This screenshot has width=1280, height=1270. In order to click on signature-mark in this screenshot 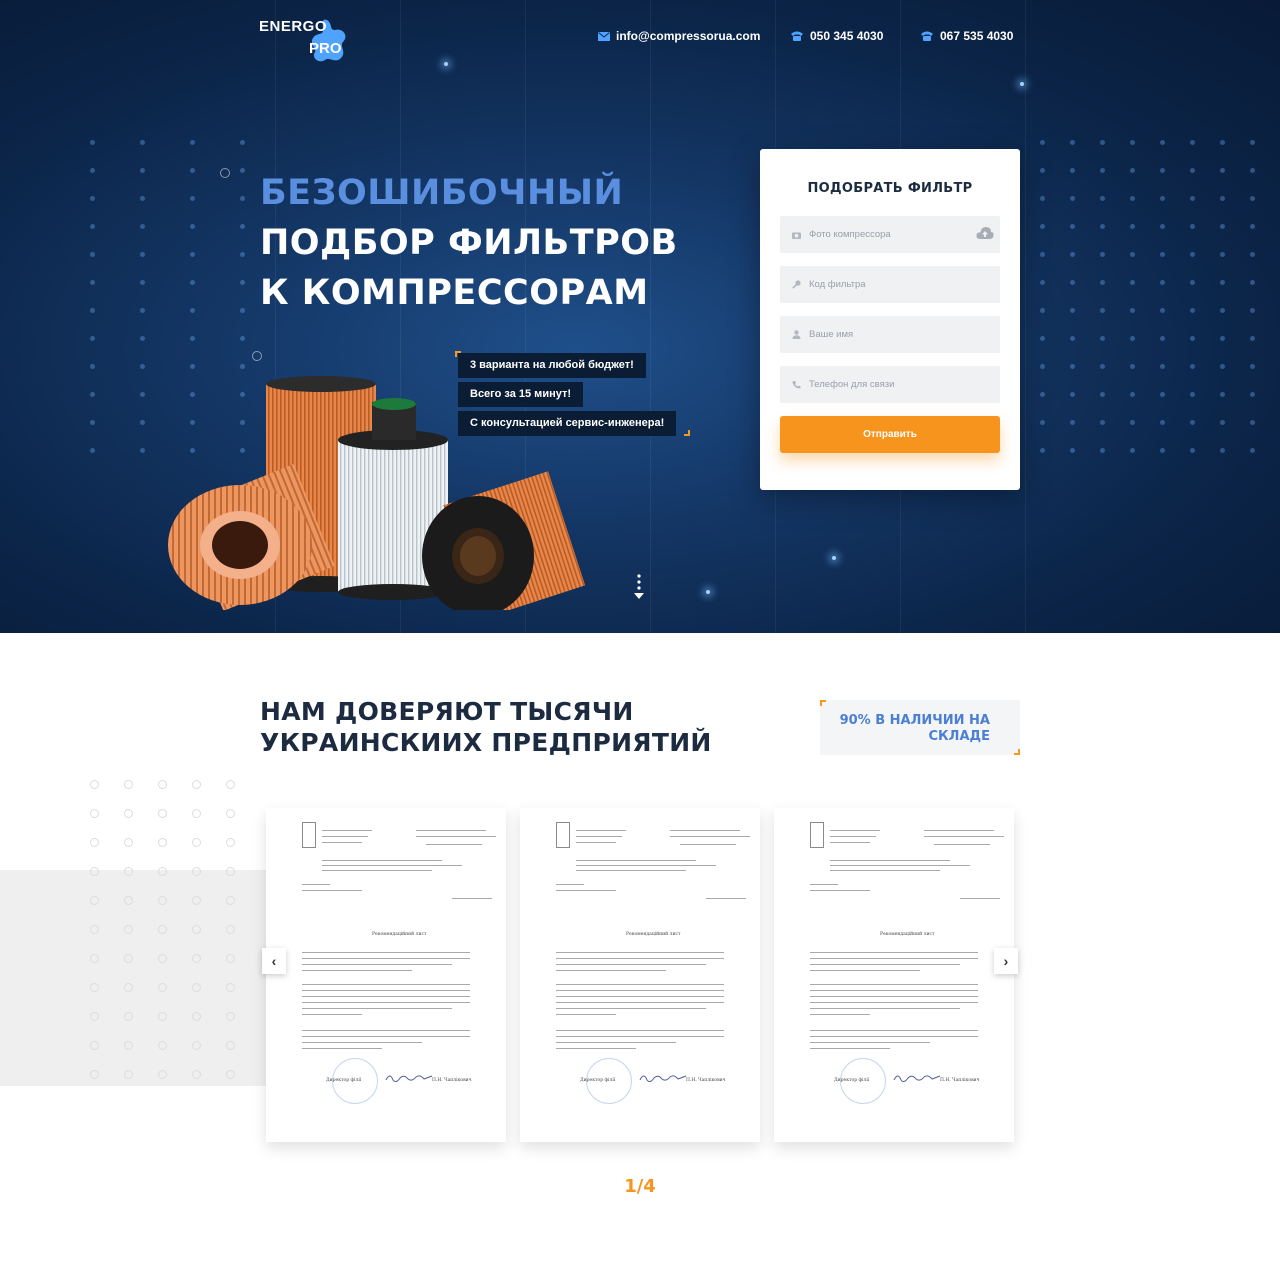, I will do `click(663, 1079)`.